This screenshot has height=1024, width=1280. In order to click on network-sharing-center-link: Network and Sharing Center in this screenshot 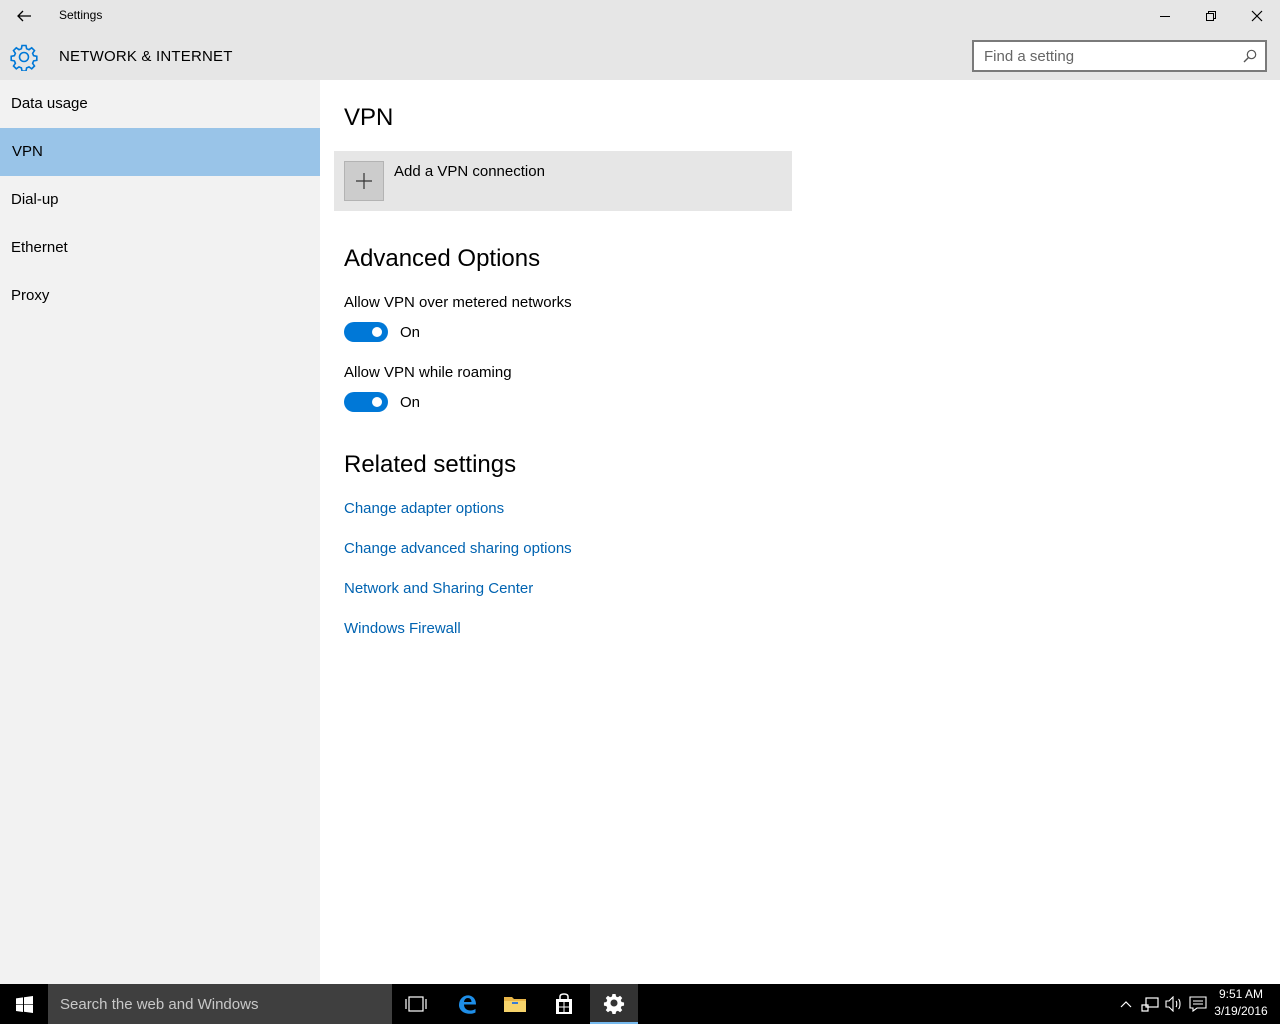, I will do `click(438, 588)`.